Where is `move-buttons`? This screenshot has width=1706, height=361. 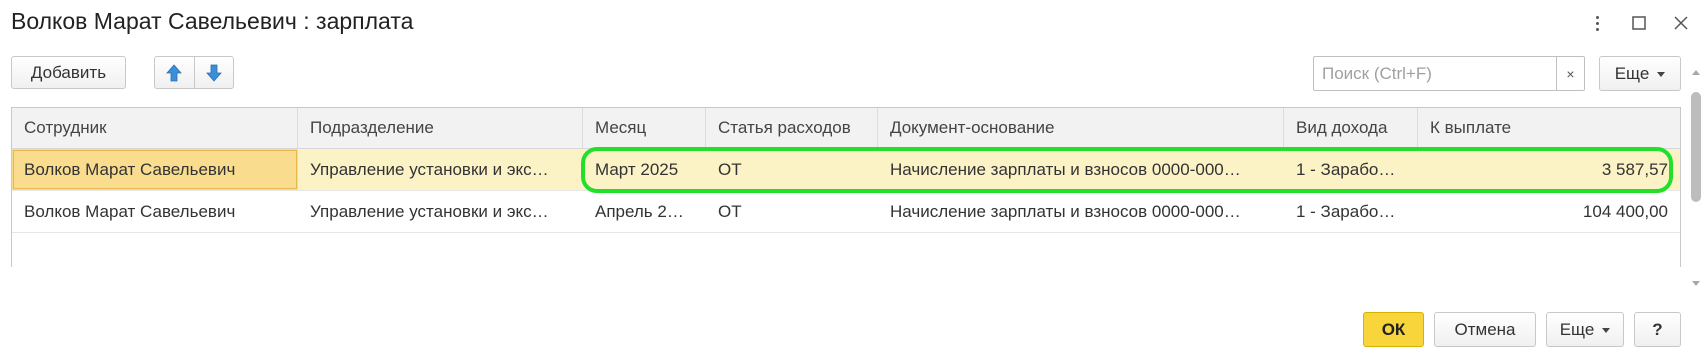
move-buttons is located at coordinates (194, 72).